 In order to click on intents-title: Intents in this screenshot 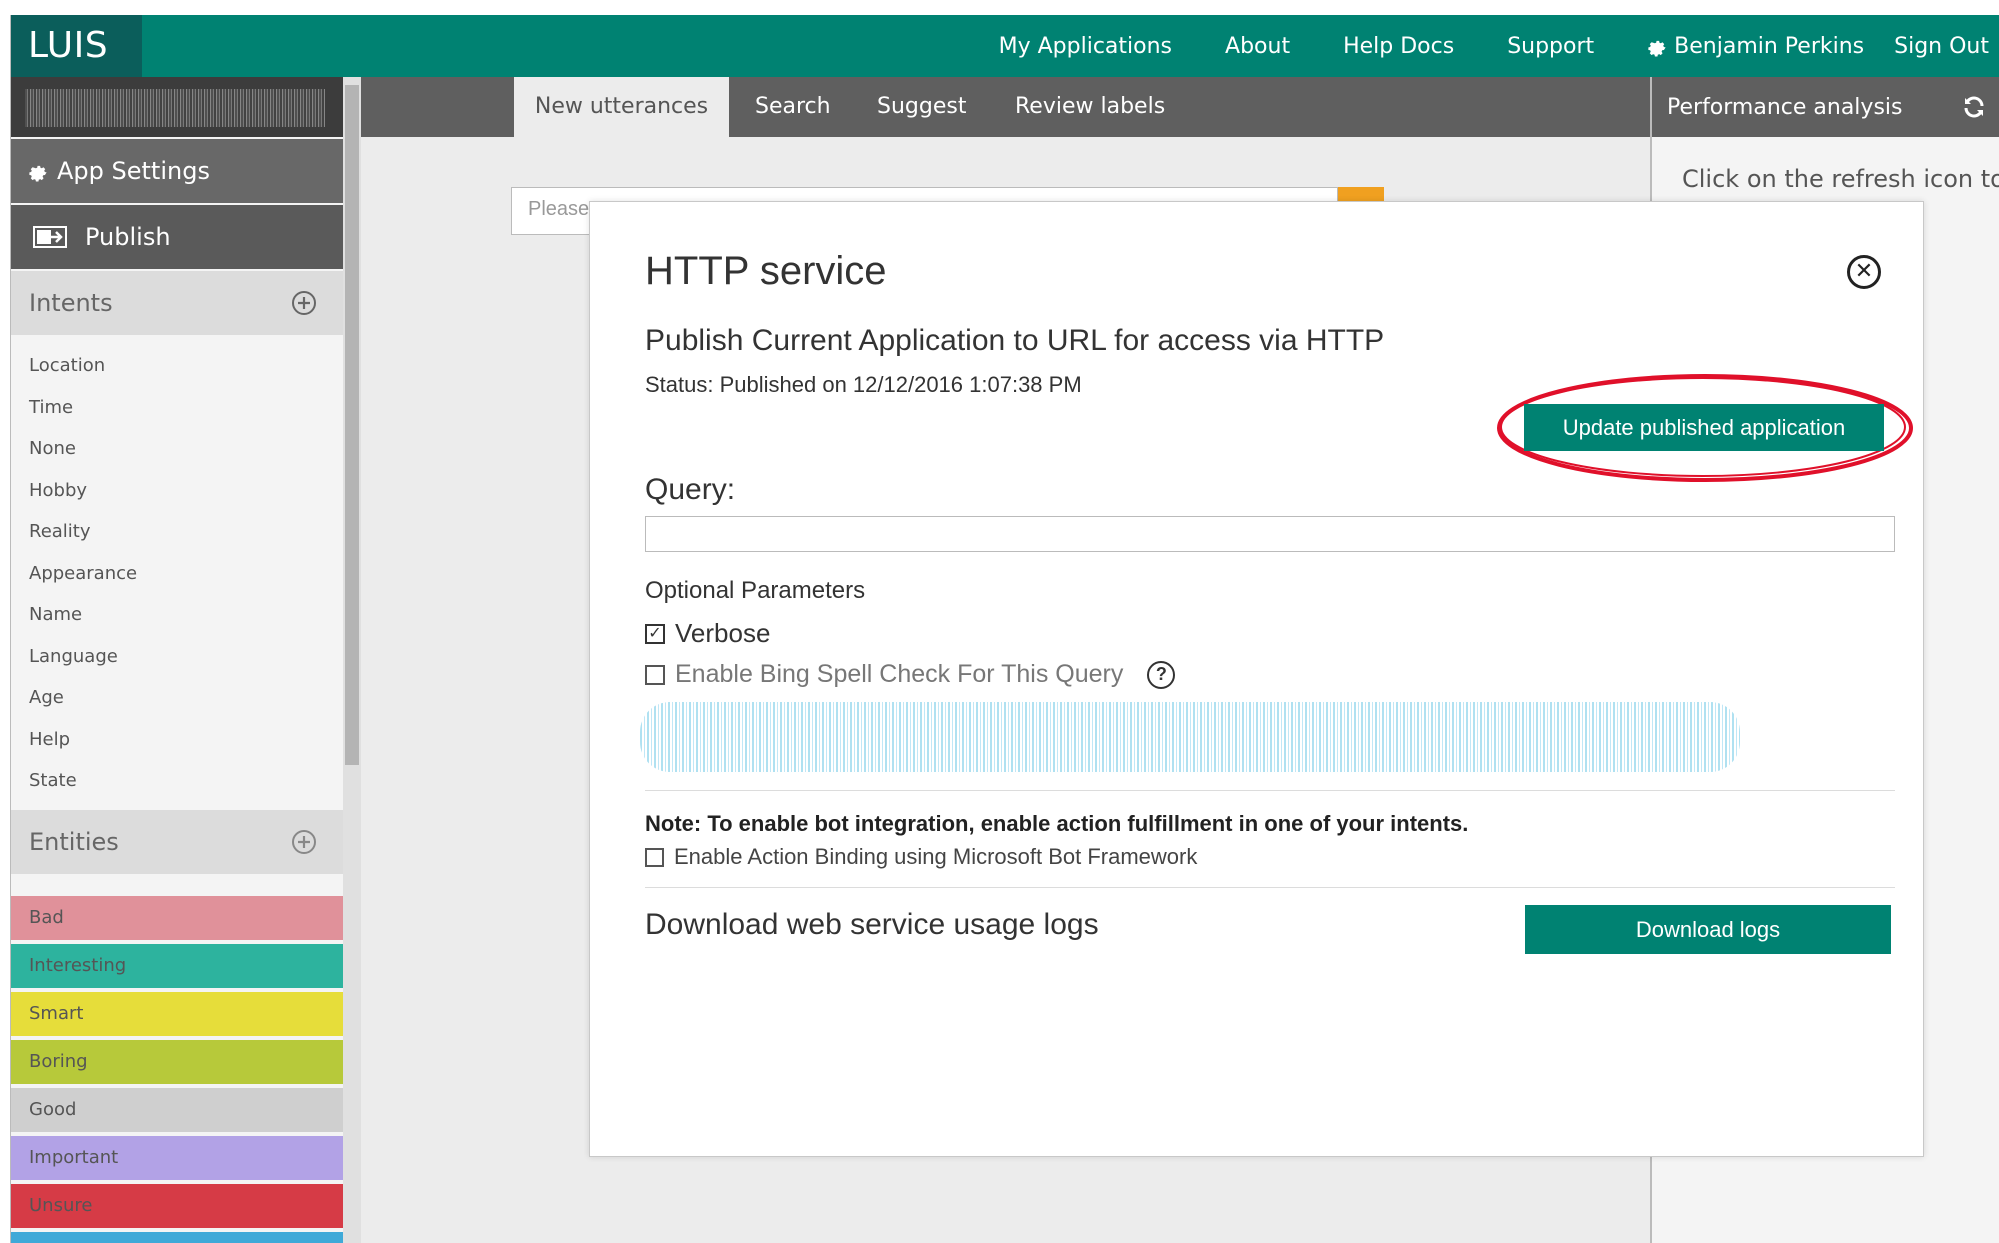, I will do `click(71, 303)`.